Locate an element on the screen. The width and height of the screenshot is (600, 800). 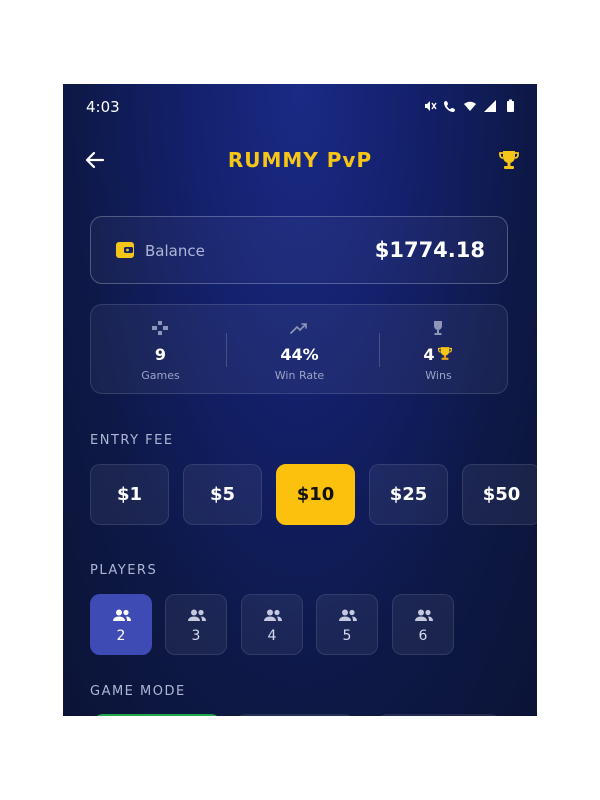
stat-games: 9 Games is located at coordinates (160, 350).